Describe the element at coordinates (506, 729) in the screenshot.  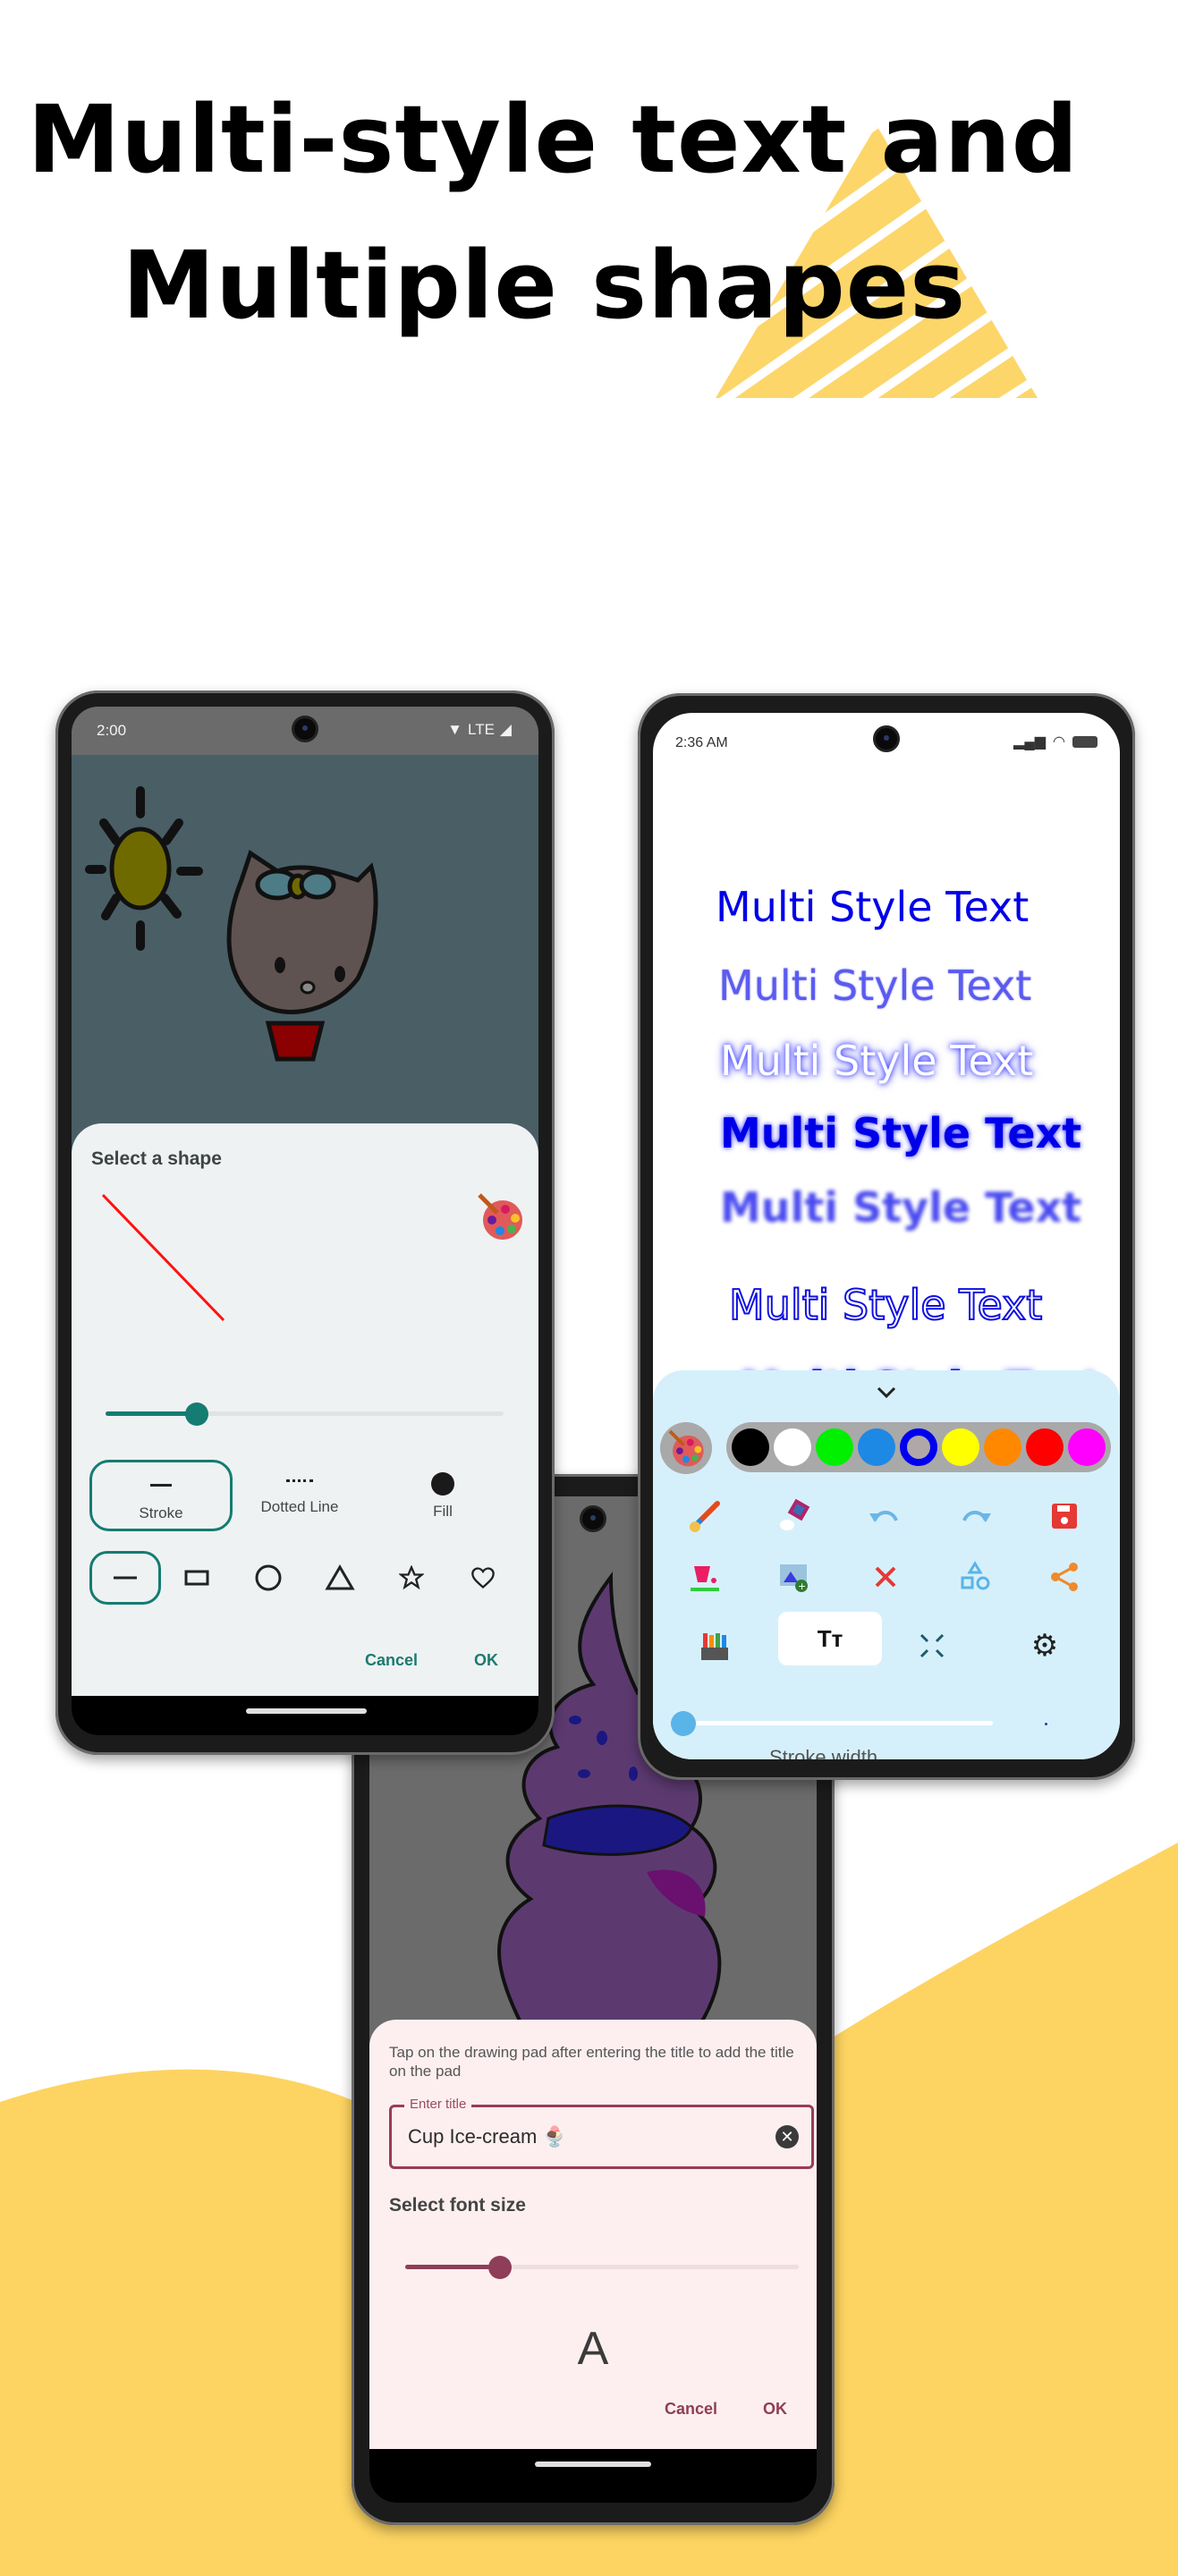
I see `signal-icon: ◢` at that location.